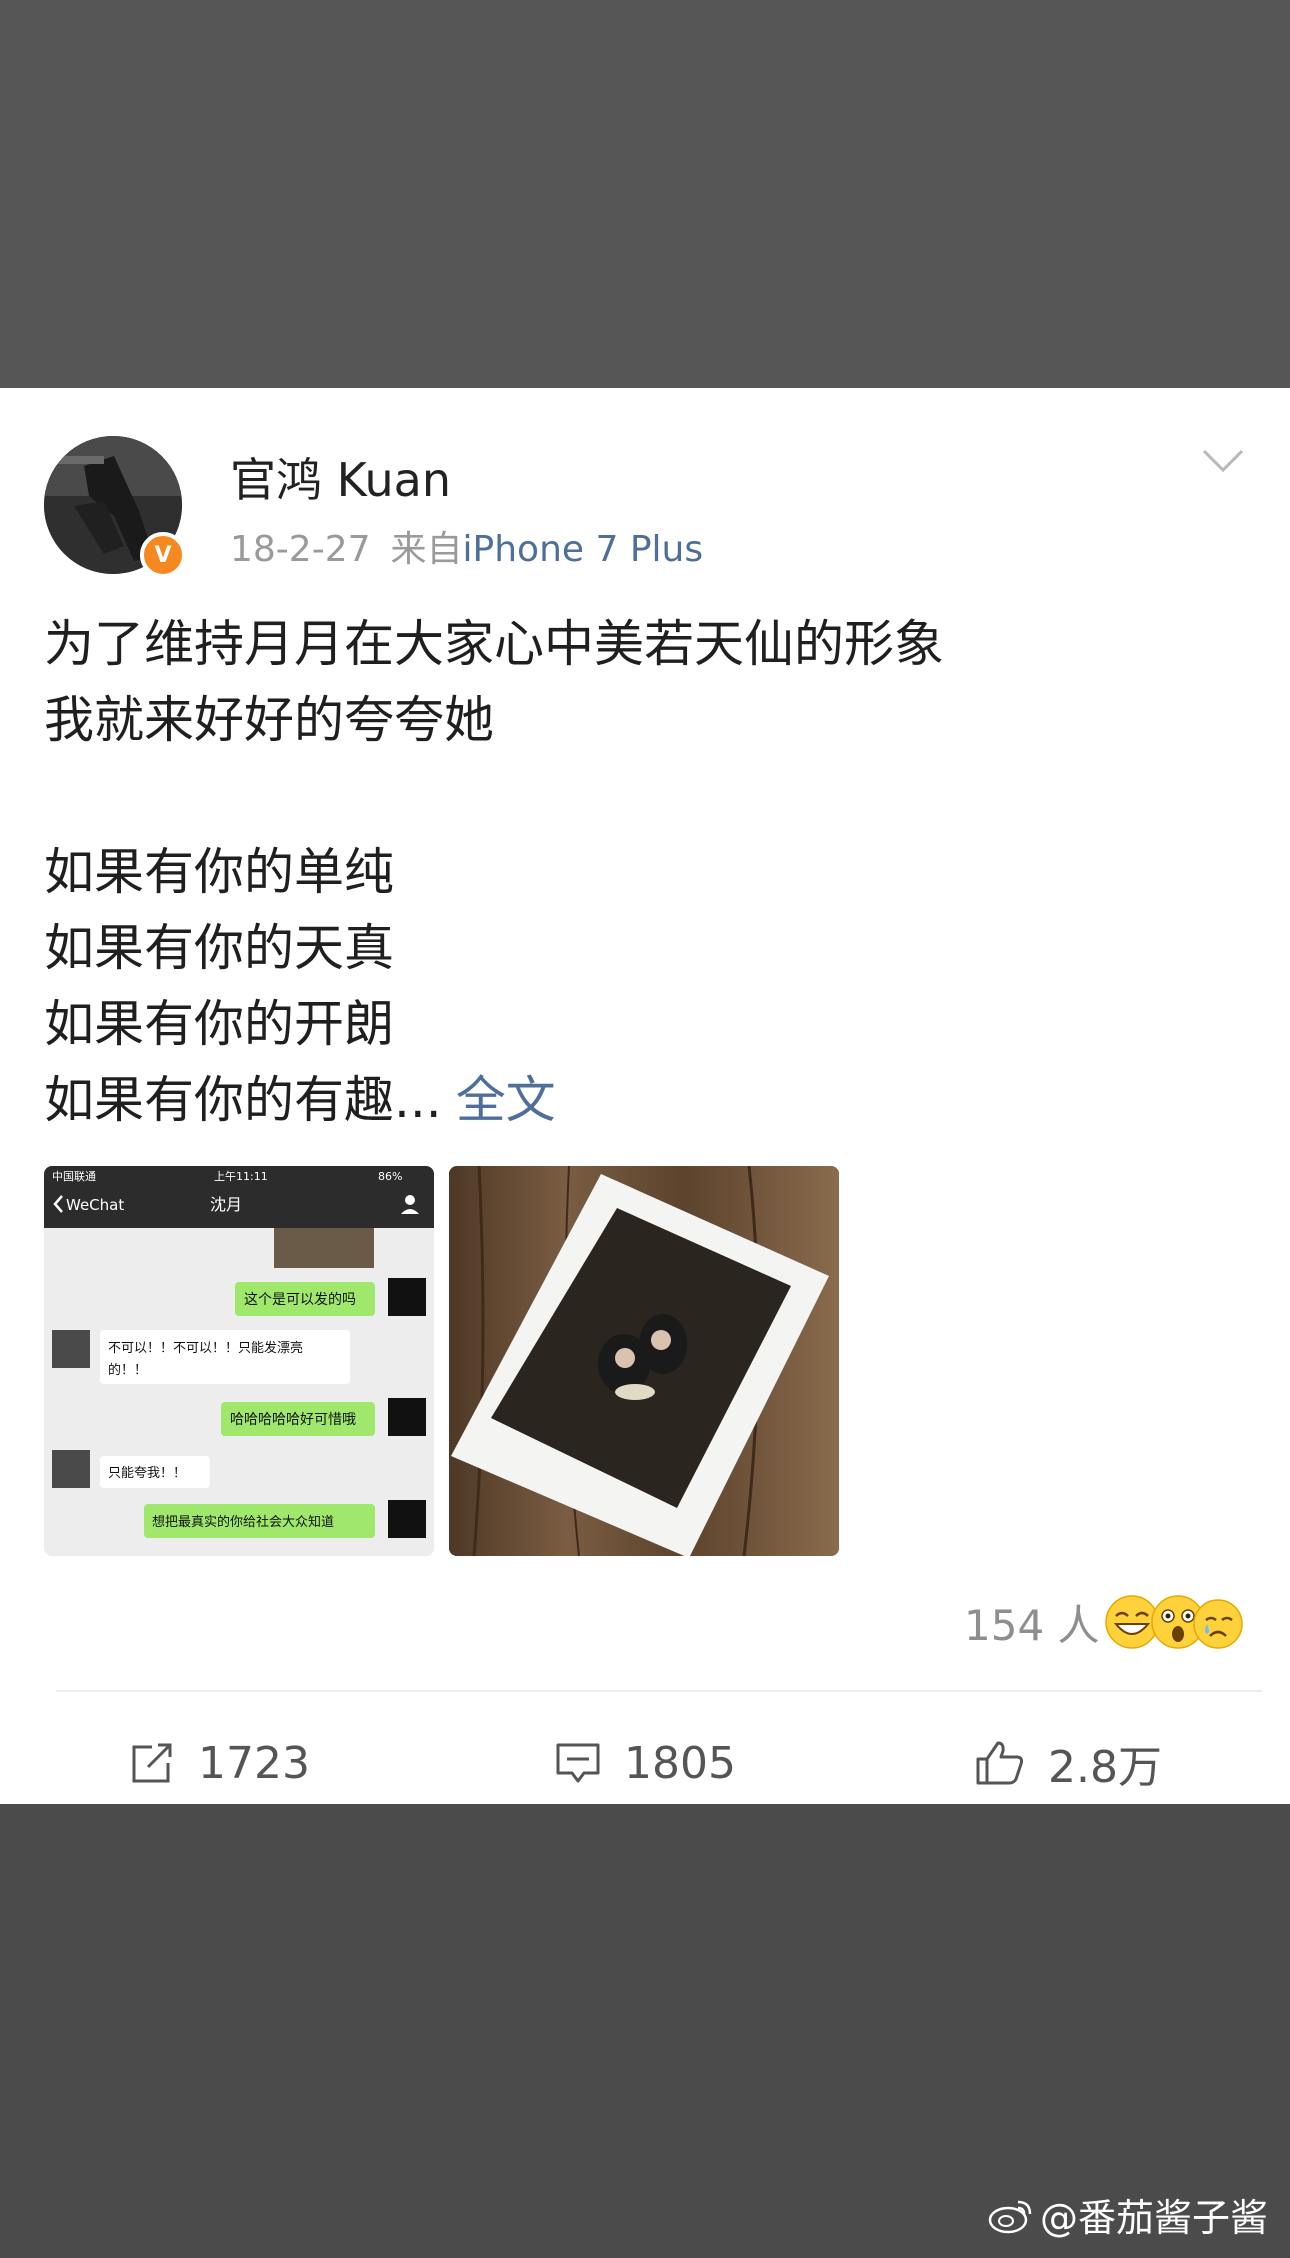  I want to click on chevron-down-icon, so click(1223, 461).